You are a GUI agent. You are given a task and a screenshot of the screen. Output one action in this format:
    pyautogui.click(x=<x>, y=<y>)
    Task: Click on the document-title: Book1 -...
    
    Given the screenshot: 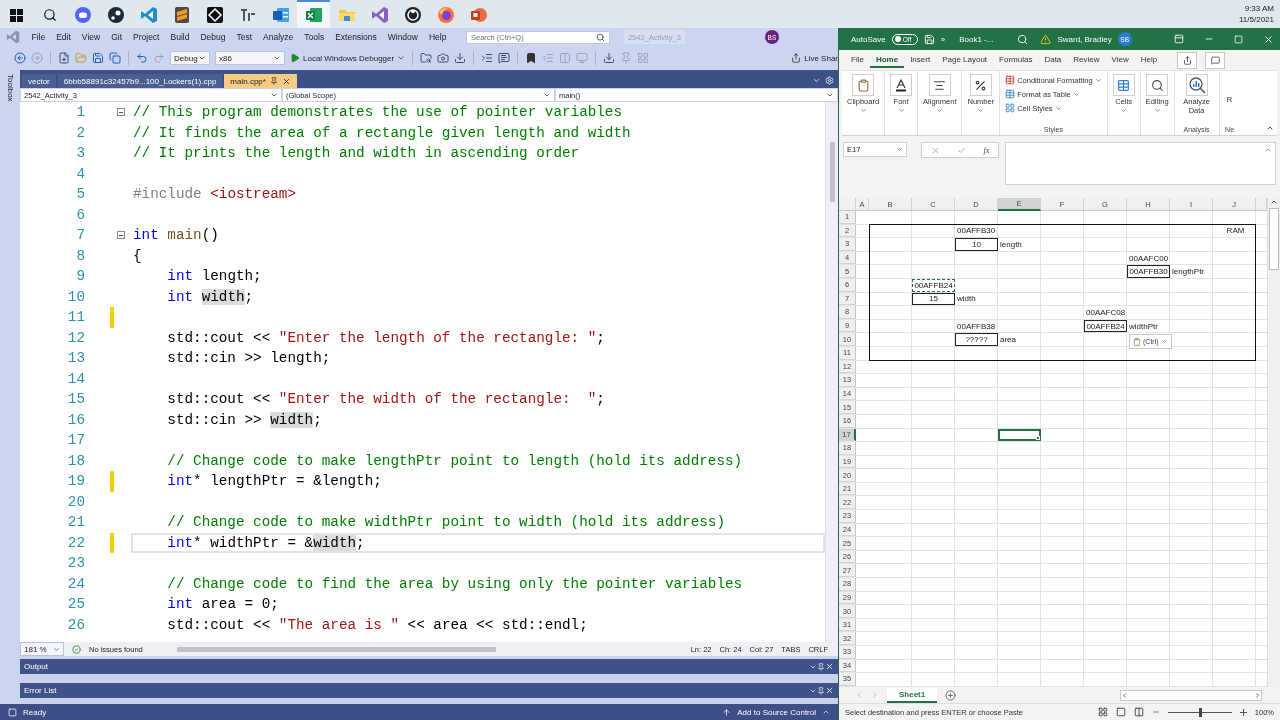 What is the action you would take?
    pyautogui.click(x=976, y=39)
    